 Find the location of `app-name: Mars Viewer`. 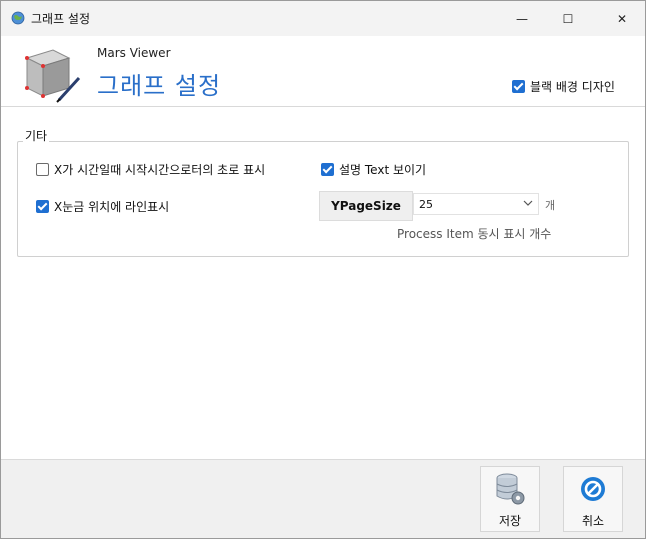

app-name: Mars Viewer is located at coordinates (134, 53).